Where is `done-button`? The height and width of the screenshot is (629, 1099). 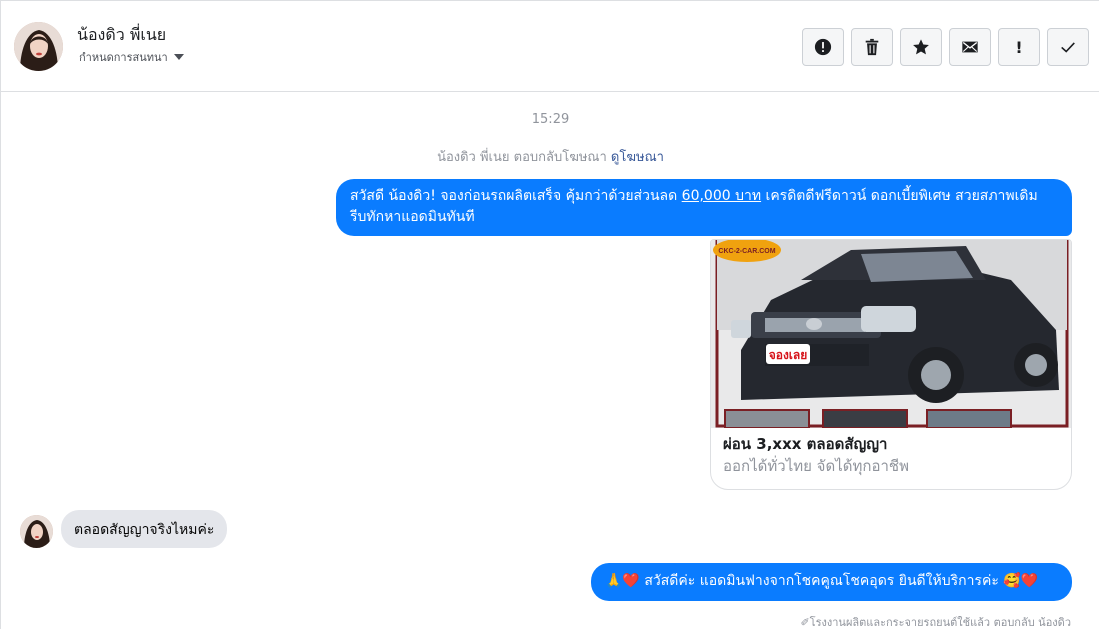
done-button is located at coordinates (1068, 47).